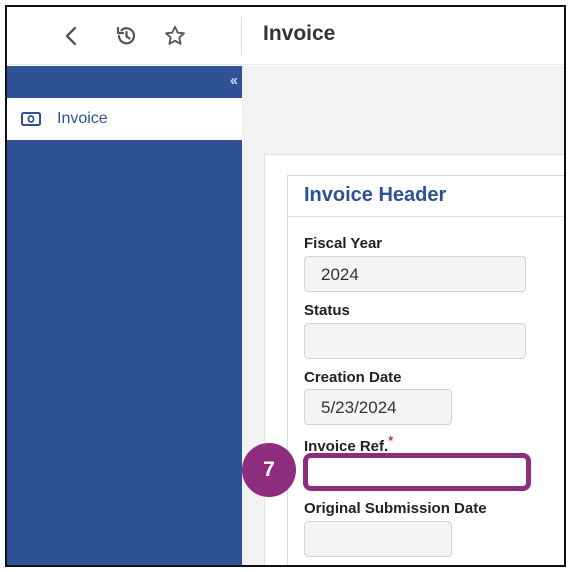 The width and height of the screenshot is (571, 572). Describe the element at coordinates (391, 441) in the screenshot. I see `required-marker: *` at that location.